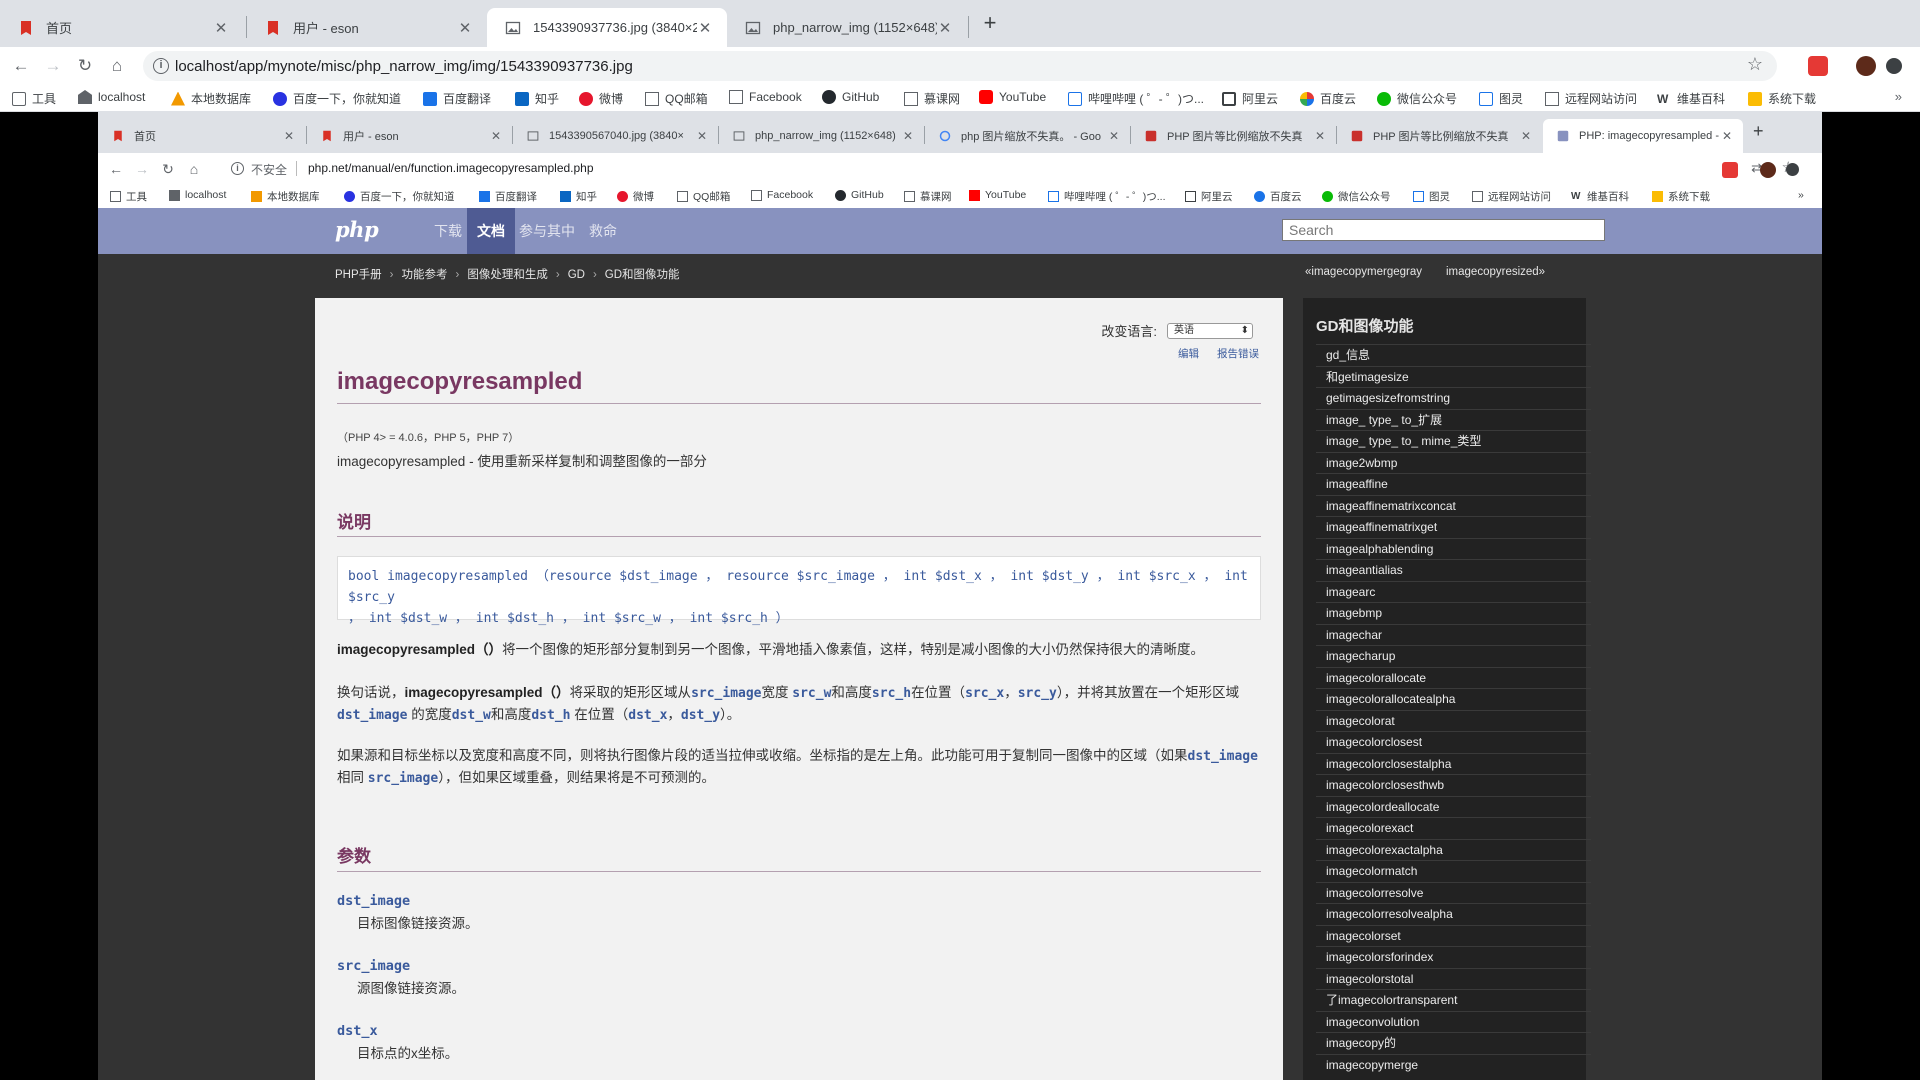 The width and height of the screenshot is (1920, 1080). I want to click on bookmark-item: 工具, so click(34, 98).